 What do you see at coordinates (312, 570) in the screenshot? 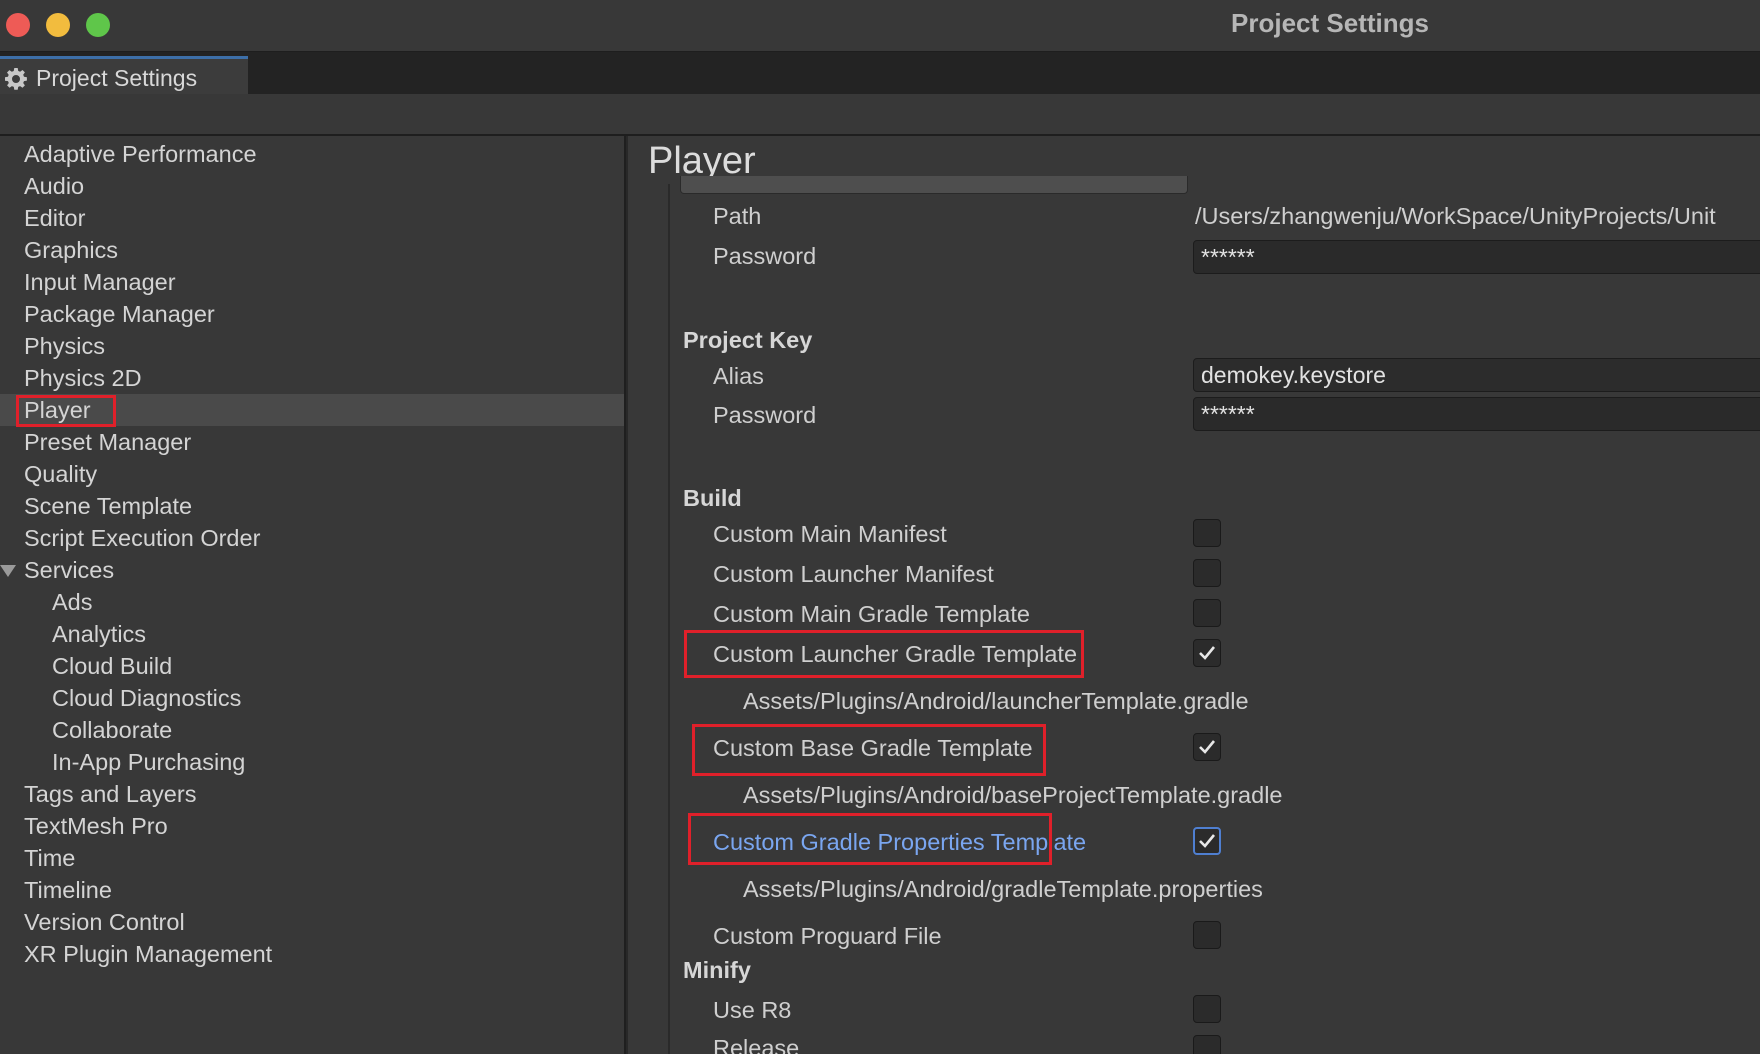
I see `sidebar-item-services: Services` at bounding box center [312, 570].